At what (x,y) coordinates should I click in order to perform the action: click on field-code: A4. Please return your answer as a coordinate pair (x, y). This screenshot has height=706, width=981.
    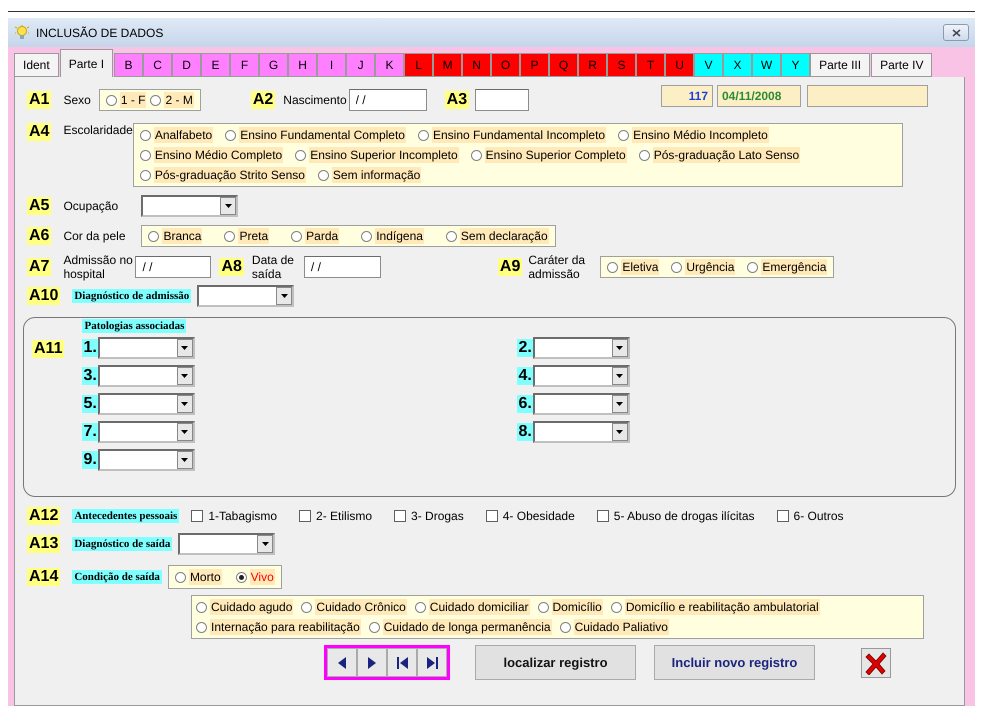
    Looking at the image, I should click on (39, 132).